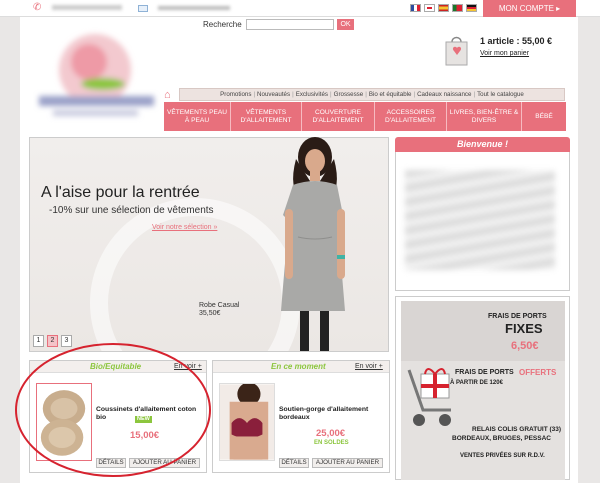 The height and width of the screenshot is (483, 600). I want to click on subnav-item-nouveautes: Nouveautés, so click(273, 94).